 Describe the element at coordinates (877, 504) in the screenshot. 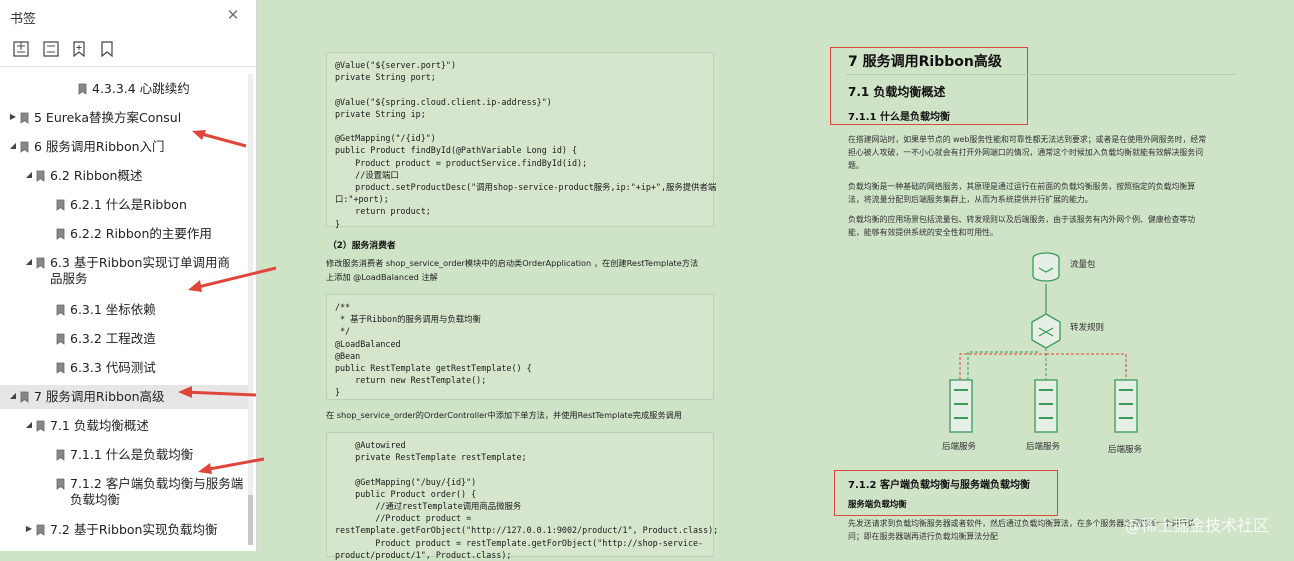

I see `minor-heading: 服务端负载均衡` at that location.